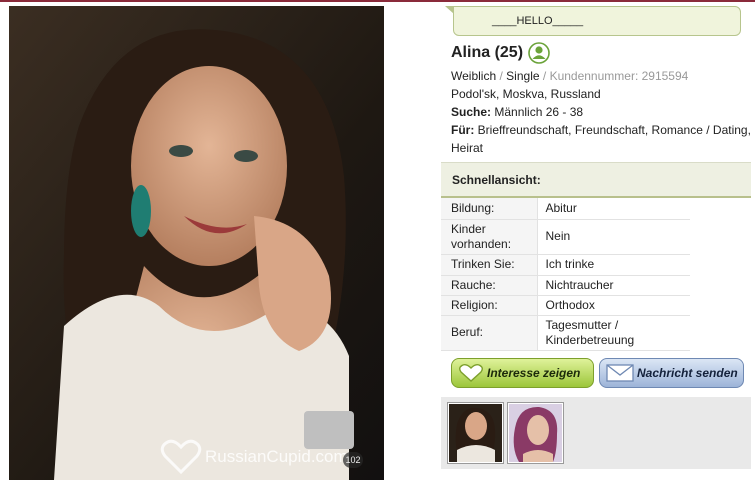  I want to click on show-interest-button: Interesse zeigen, so click(522, 373).